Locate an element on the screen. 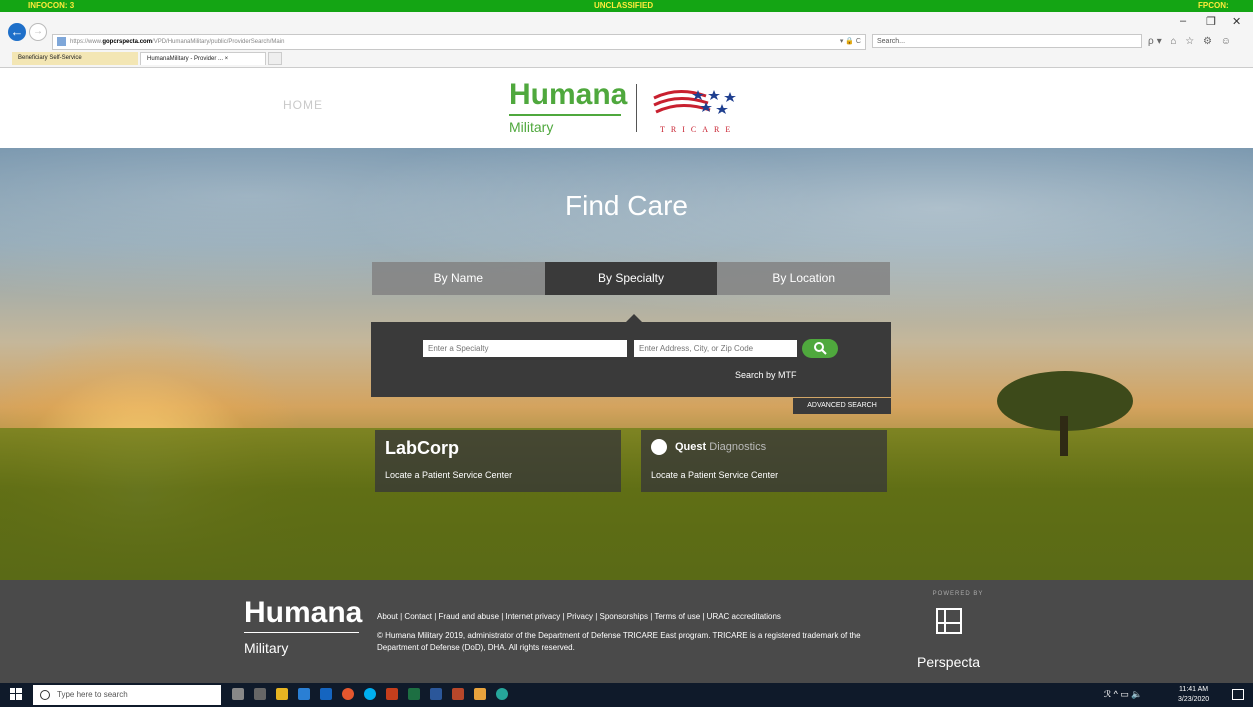 Image resolution: width=1253 pixels, height=707 pixels. powerpoint-icon is located at coordinates (392, 694).